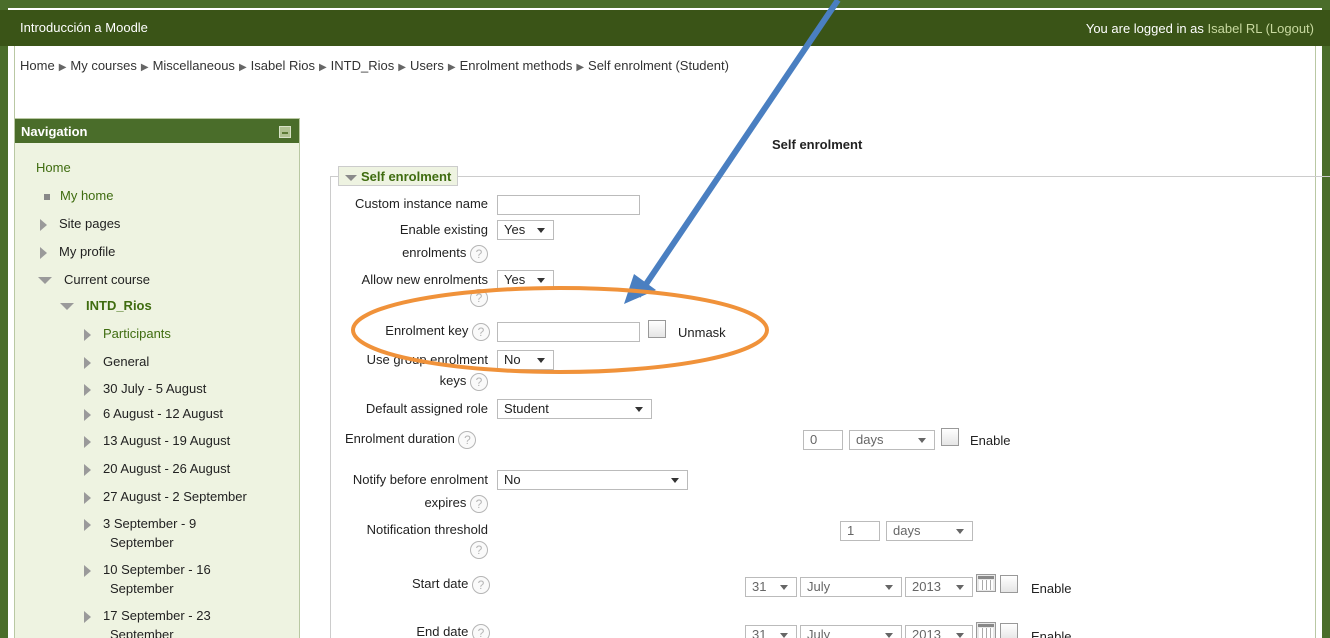 This screenshot has height=638, width=1330. I want to click on nav-general: General, so click(116, 361).